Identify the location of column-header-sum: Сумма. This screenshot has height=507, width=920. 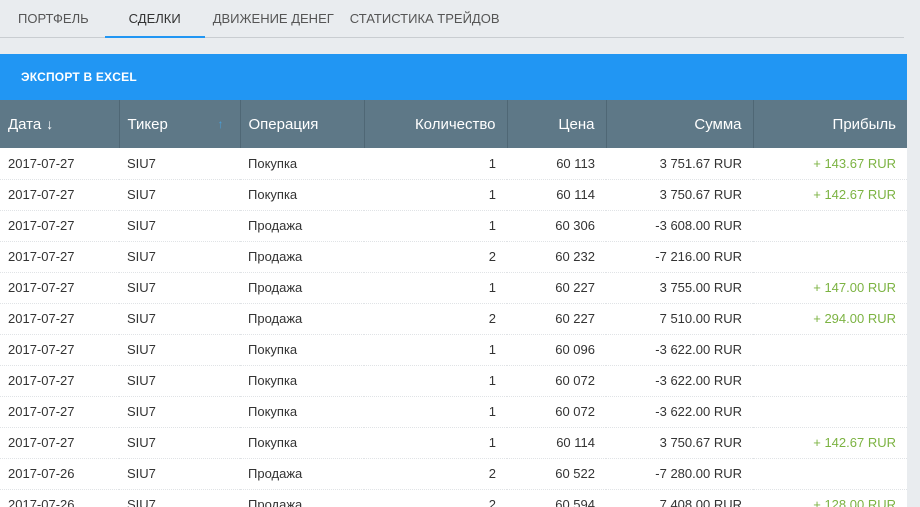
(680, 124).